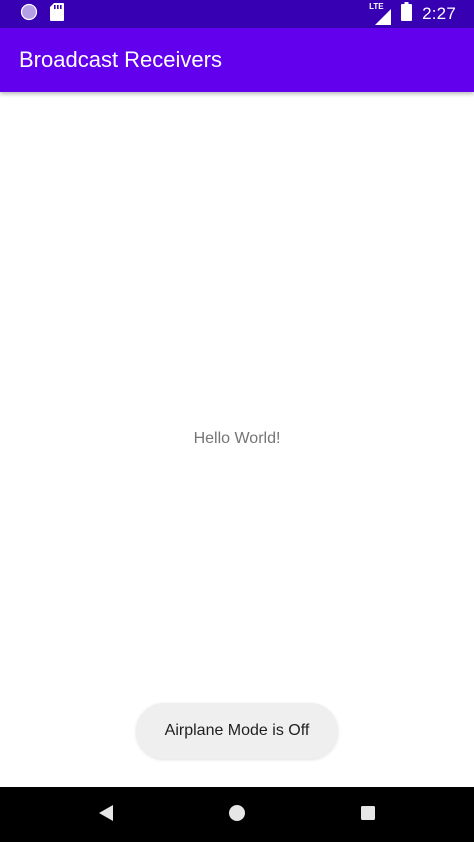  I want to click on status-clock: 2:27, so click(439, 13).